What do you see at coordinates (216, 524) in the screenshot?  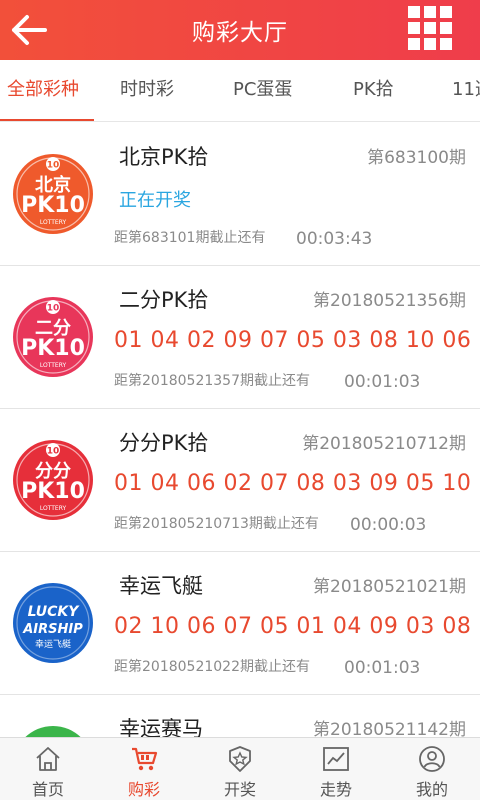 I see `countdown-label: 距第20180521071​3期截止还有` at bounding box center [216, 524].